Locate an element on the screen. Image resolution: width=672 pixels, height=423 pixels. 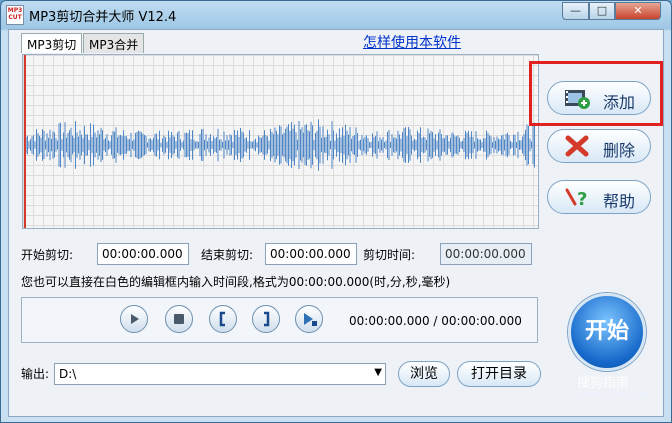
title-bar: MP3 CUT MP3剪切合并大师 V12.4 — □ ✕ is located at coordinates (336, 15).